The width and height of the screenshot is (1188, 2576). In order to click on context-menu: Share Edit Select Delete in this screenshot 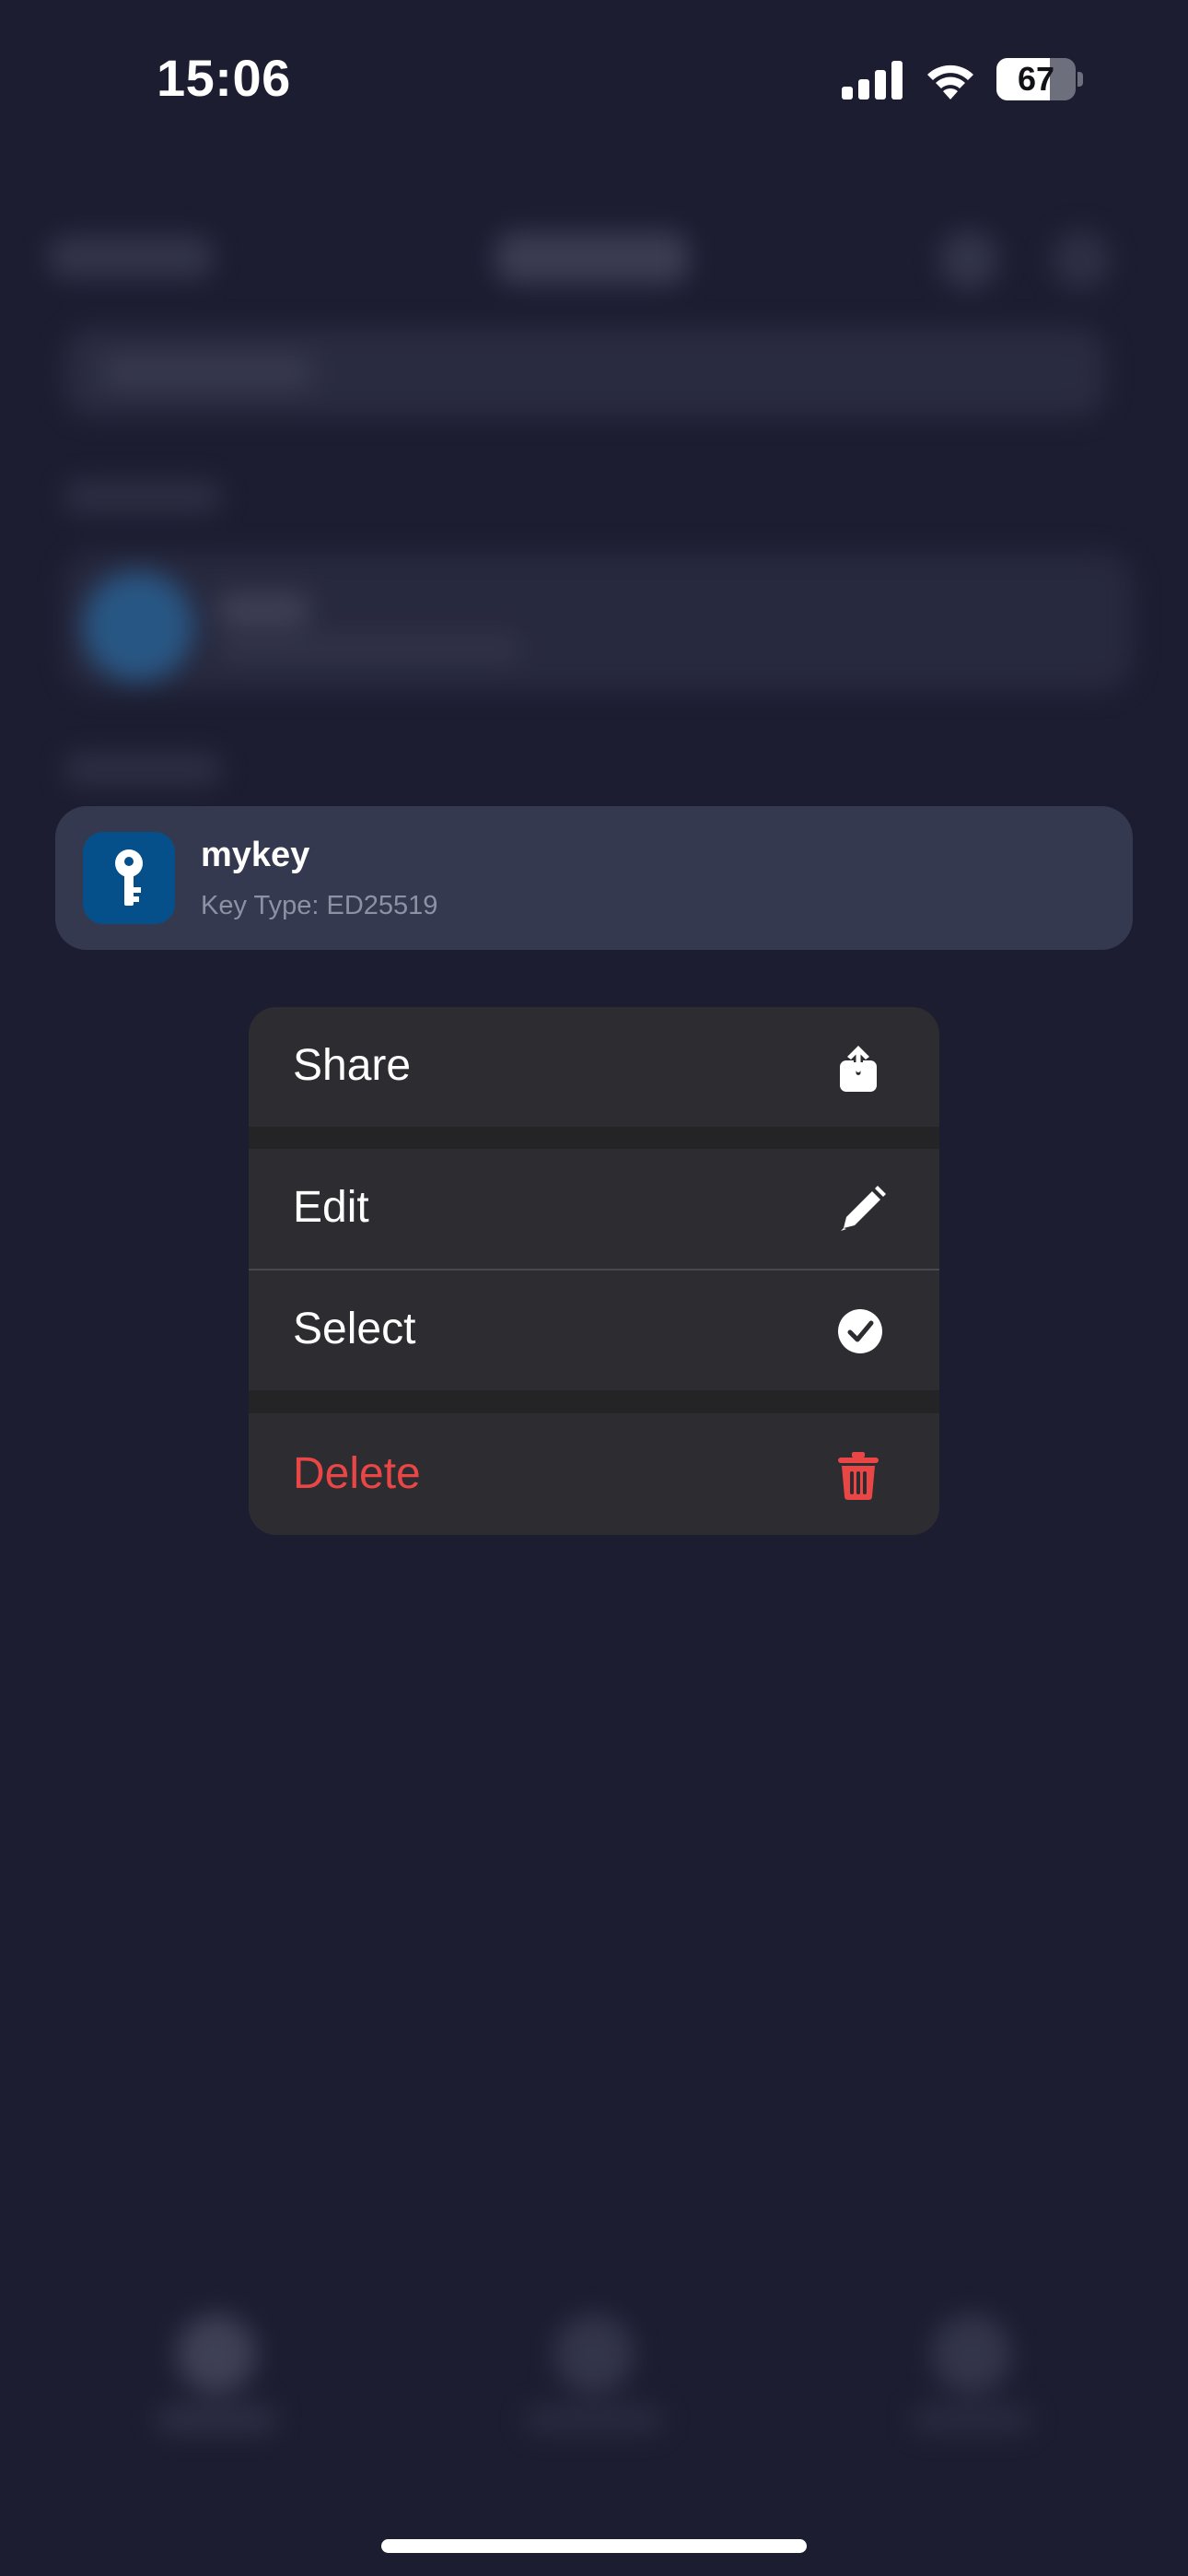, I will do `click(594, 1271)`.